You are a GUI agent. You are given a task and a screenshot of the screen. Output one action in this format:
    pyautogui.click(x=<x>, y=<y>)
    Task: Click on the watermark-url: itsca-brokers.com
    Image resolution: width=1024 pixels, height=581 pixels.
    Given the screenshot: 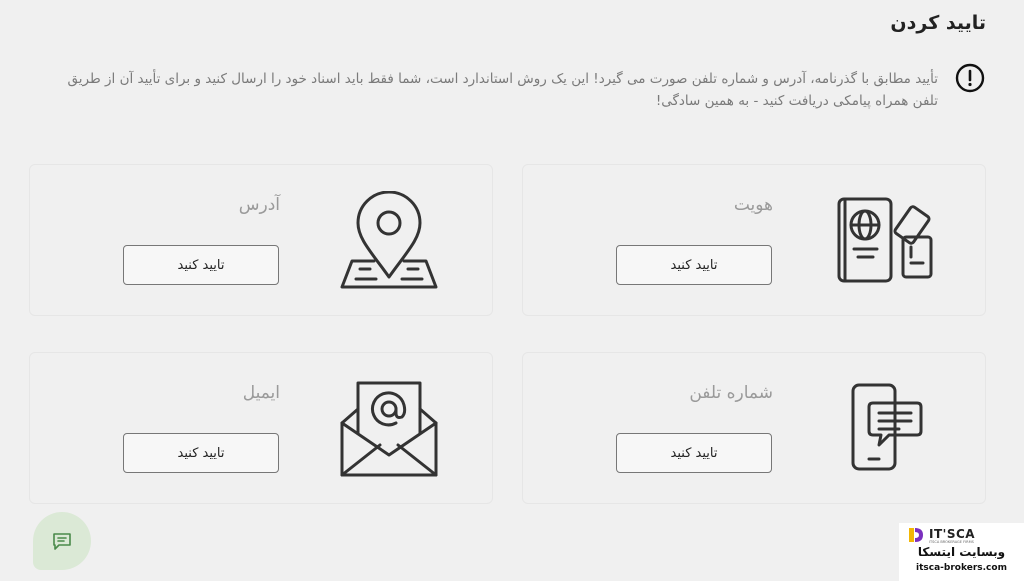 What is the action you would take?
    pyautogui.click(x=961, y=568)
    